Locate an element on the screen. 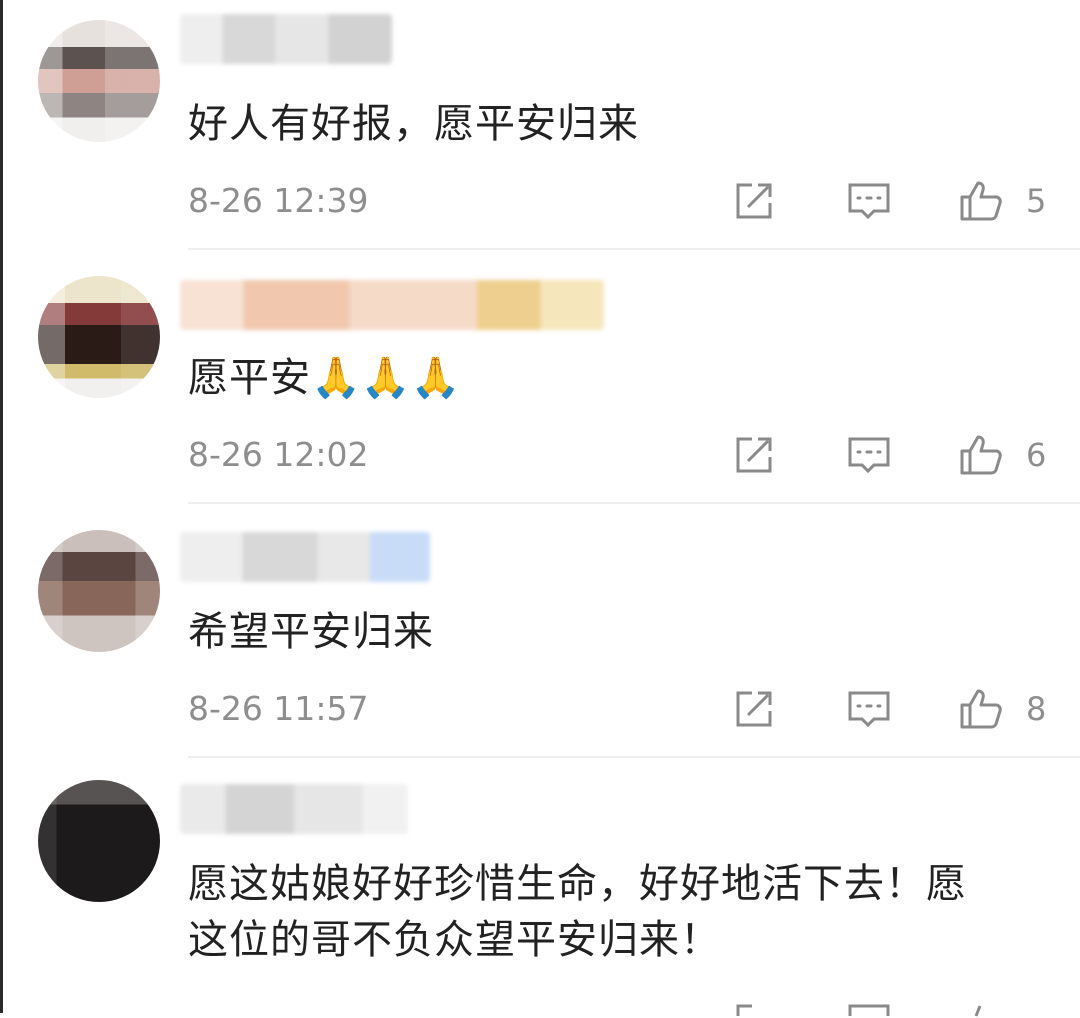 The width and height of the screenshot is (1080, 1018). comment-text: 好人有好报，愿平安归来 is located at coordinates (413, 124).